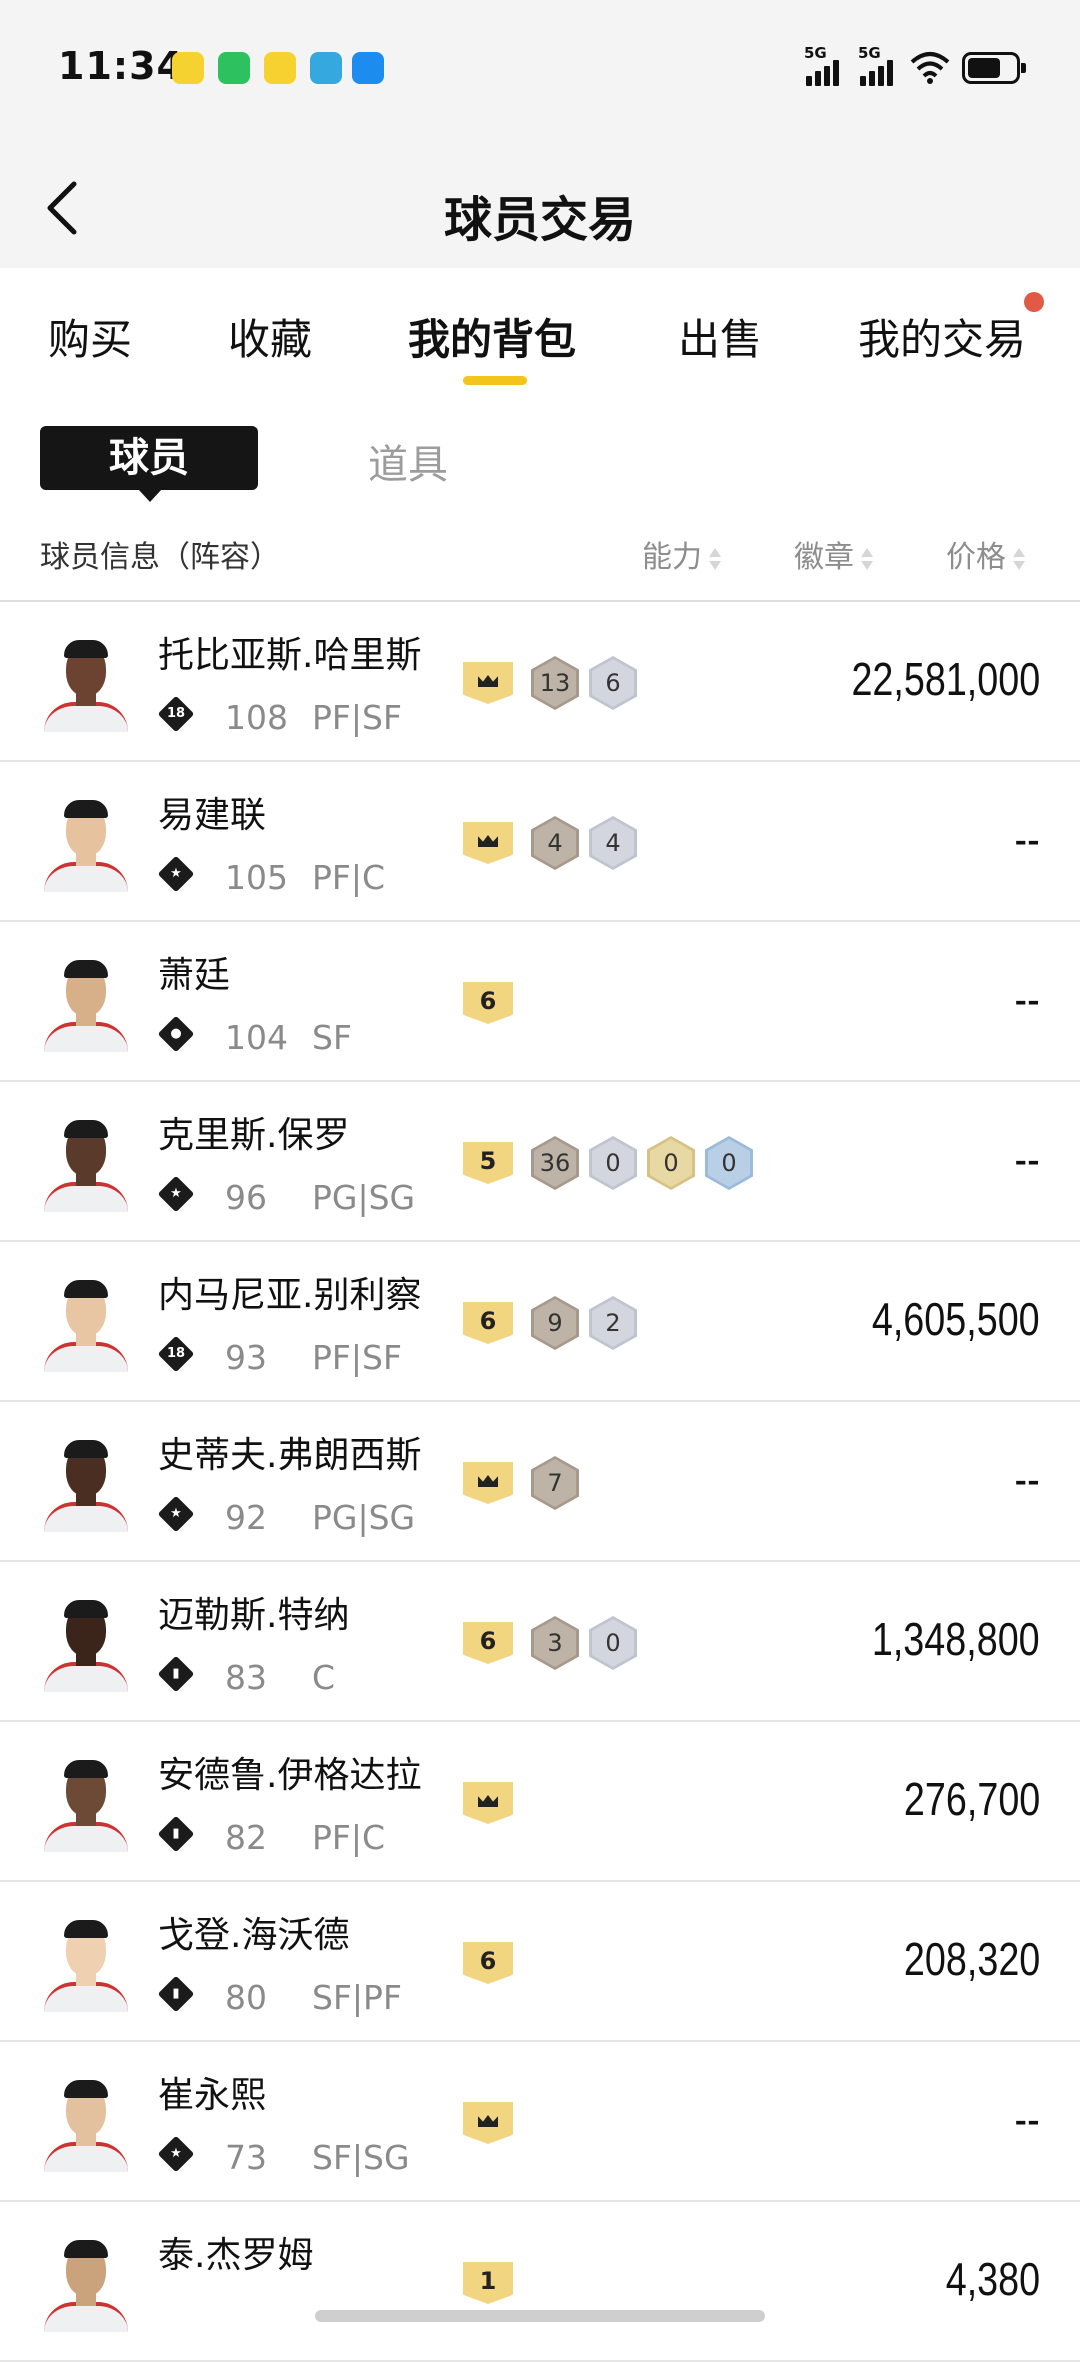  I want to click on player-price: 208,320, so click(971, 1959).